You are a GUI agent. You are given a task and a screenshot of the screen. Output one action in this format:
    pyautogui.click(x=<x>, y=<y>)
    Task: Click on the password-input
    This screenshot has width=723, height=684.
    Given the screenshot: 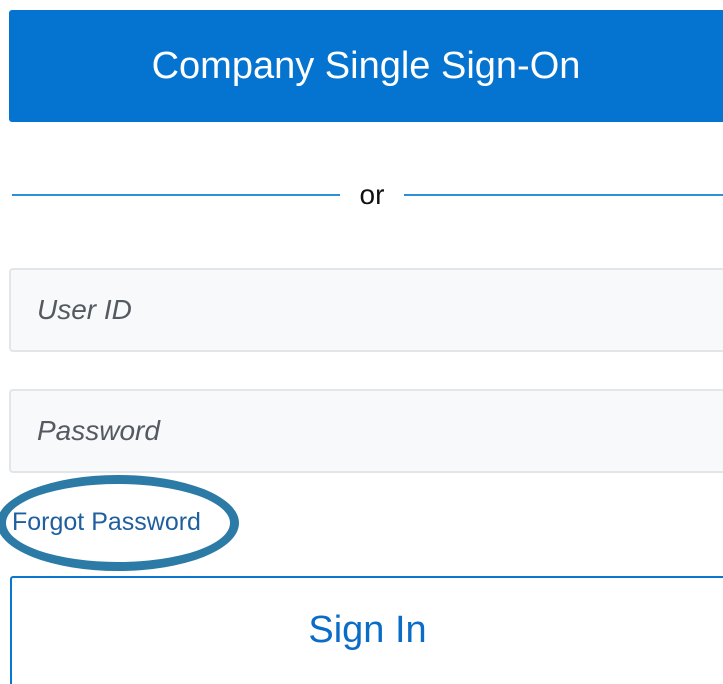 What is the action you would take?
    pyautogui.click(x=366, y=431)
    